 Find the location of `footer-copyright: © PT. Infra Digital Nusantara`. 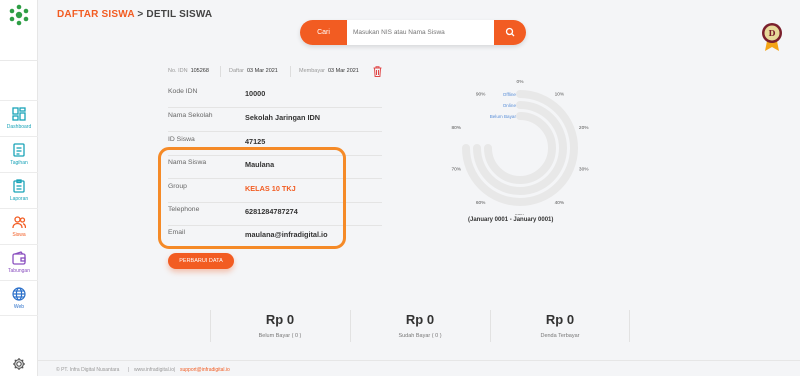

footer-copyright: © PT. Infra Digital Nusantara is located at coordinates (88, 370).